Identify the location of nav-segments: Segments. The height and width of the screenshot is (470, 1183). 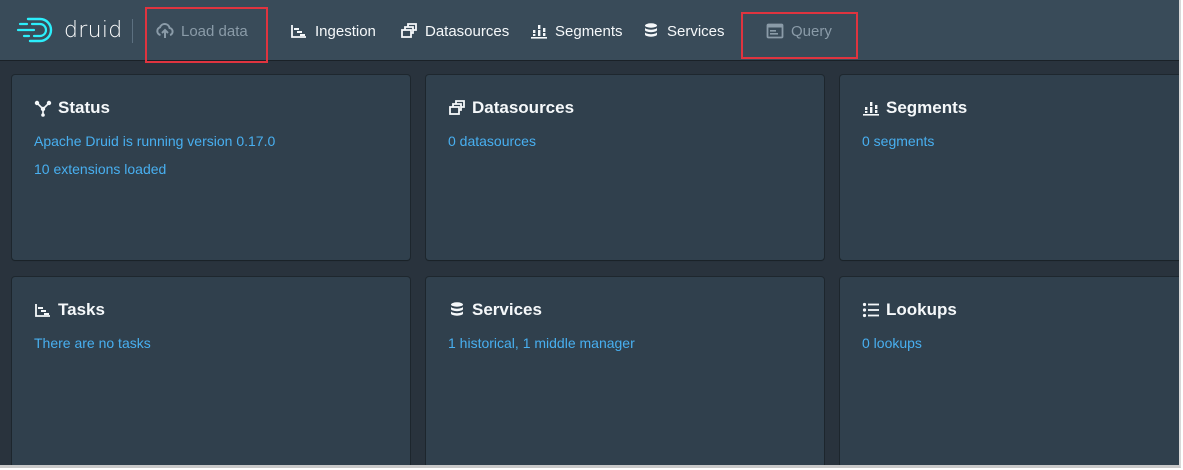
(576, 31).